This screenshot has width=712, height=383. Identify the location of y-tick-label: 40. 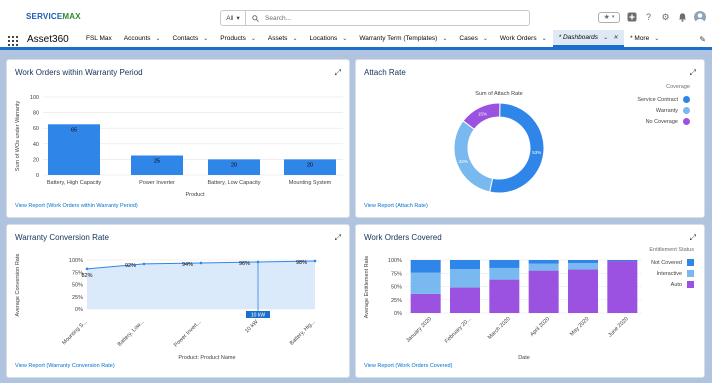
(36, 145).